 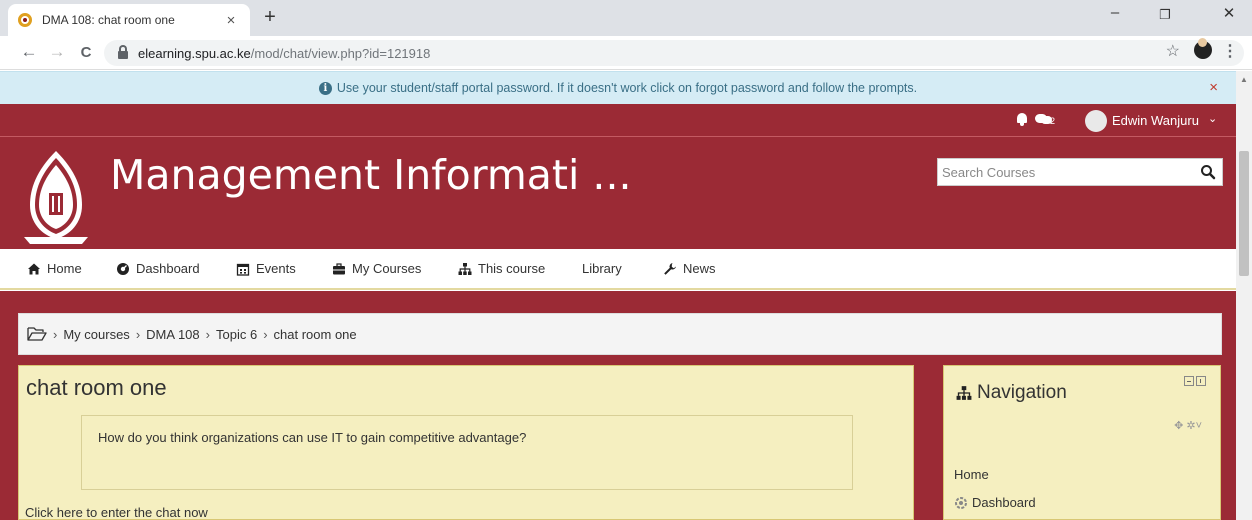 I want to click on block-title-text: Navigation, so click(x=1022, y=392).